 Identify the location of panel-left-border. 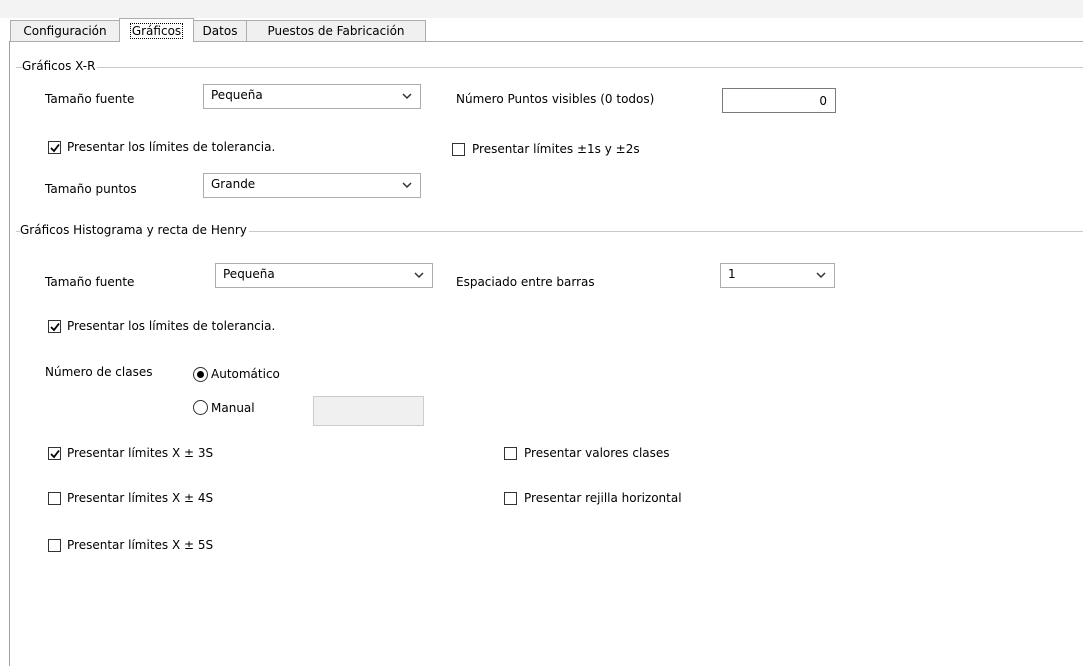
(9, 353).